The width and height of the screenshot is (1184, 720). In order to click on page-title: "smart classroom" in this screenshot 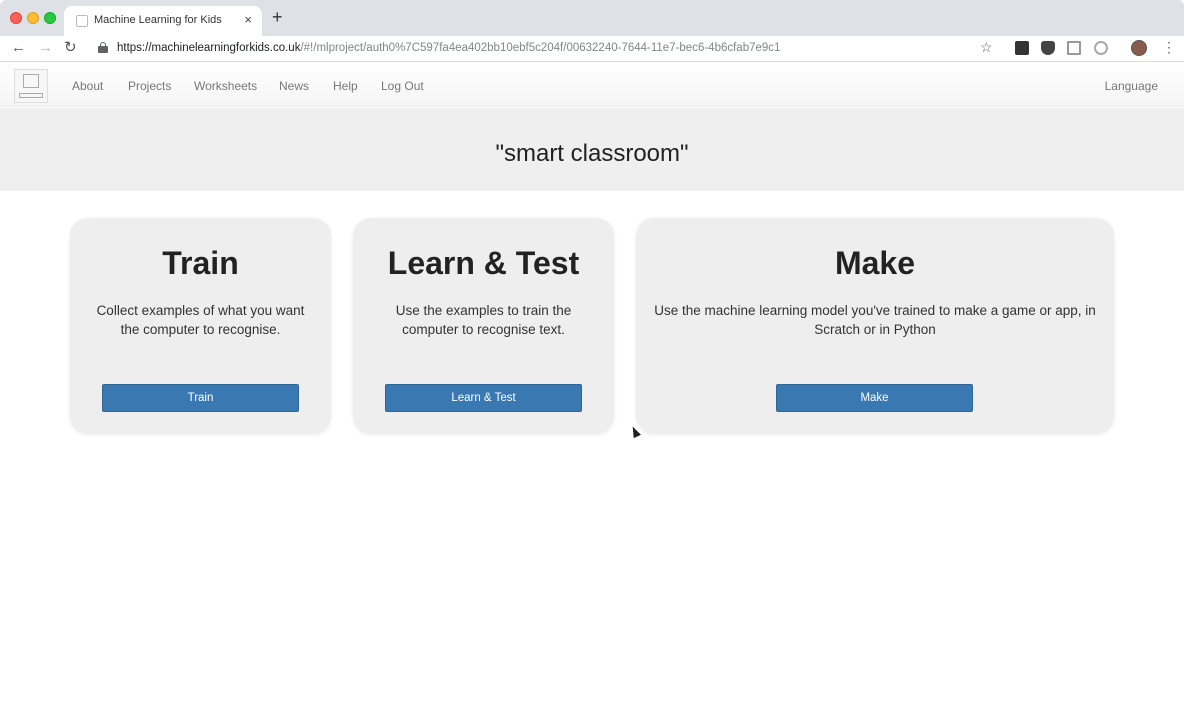, I will do `click(592, 153)`.